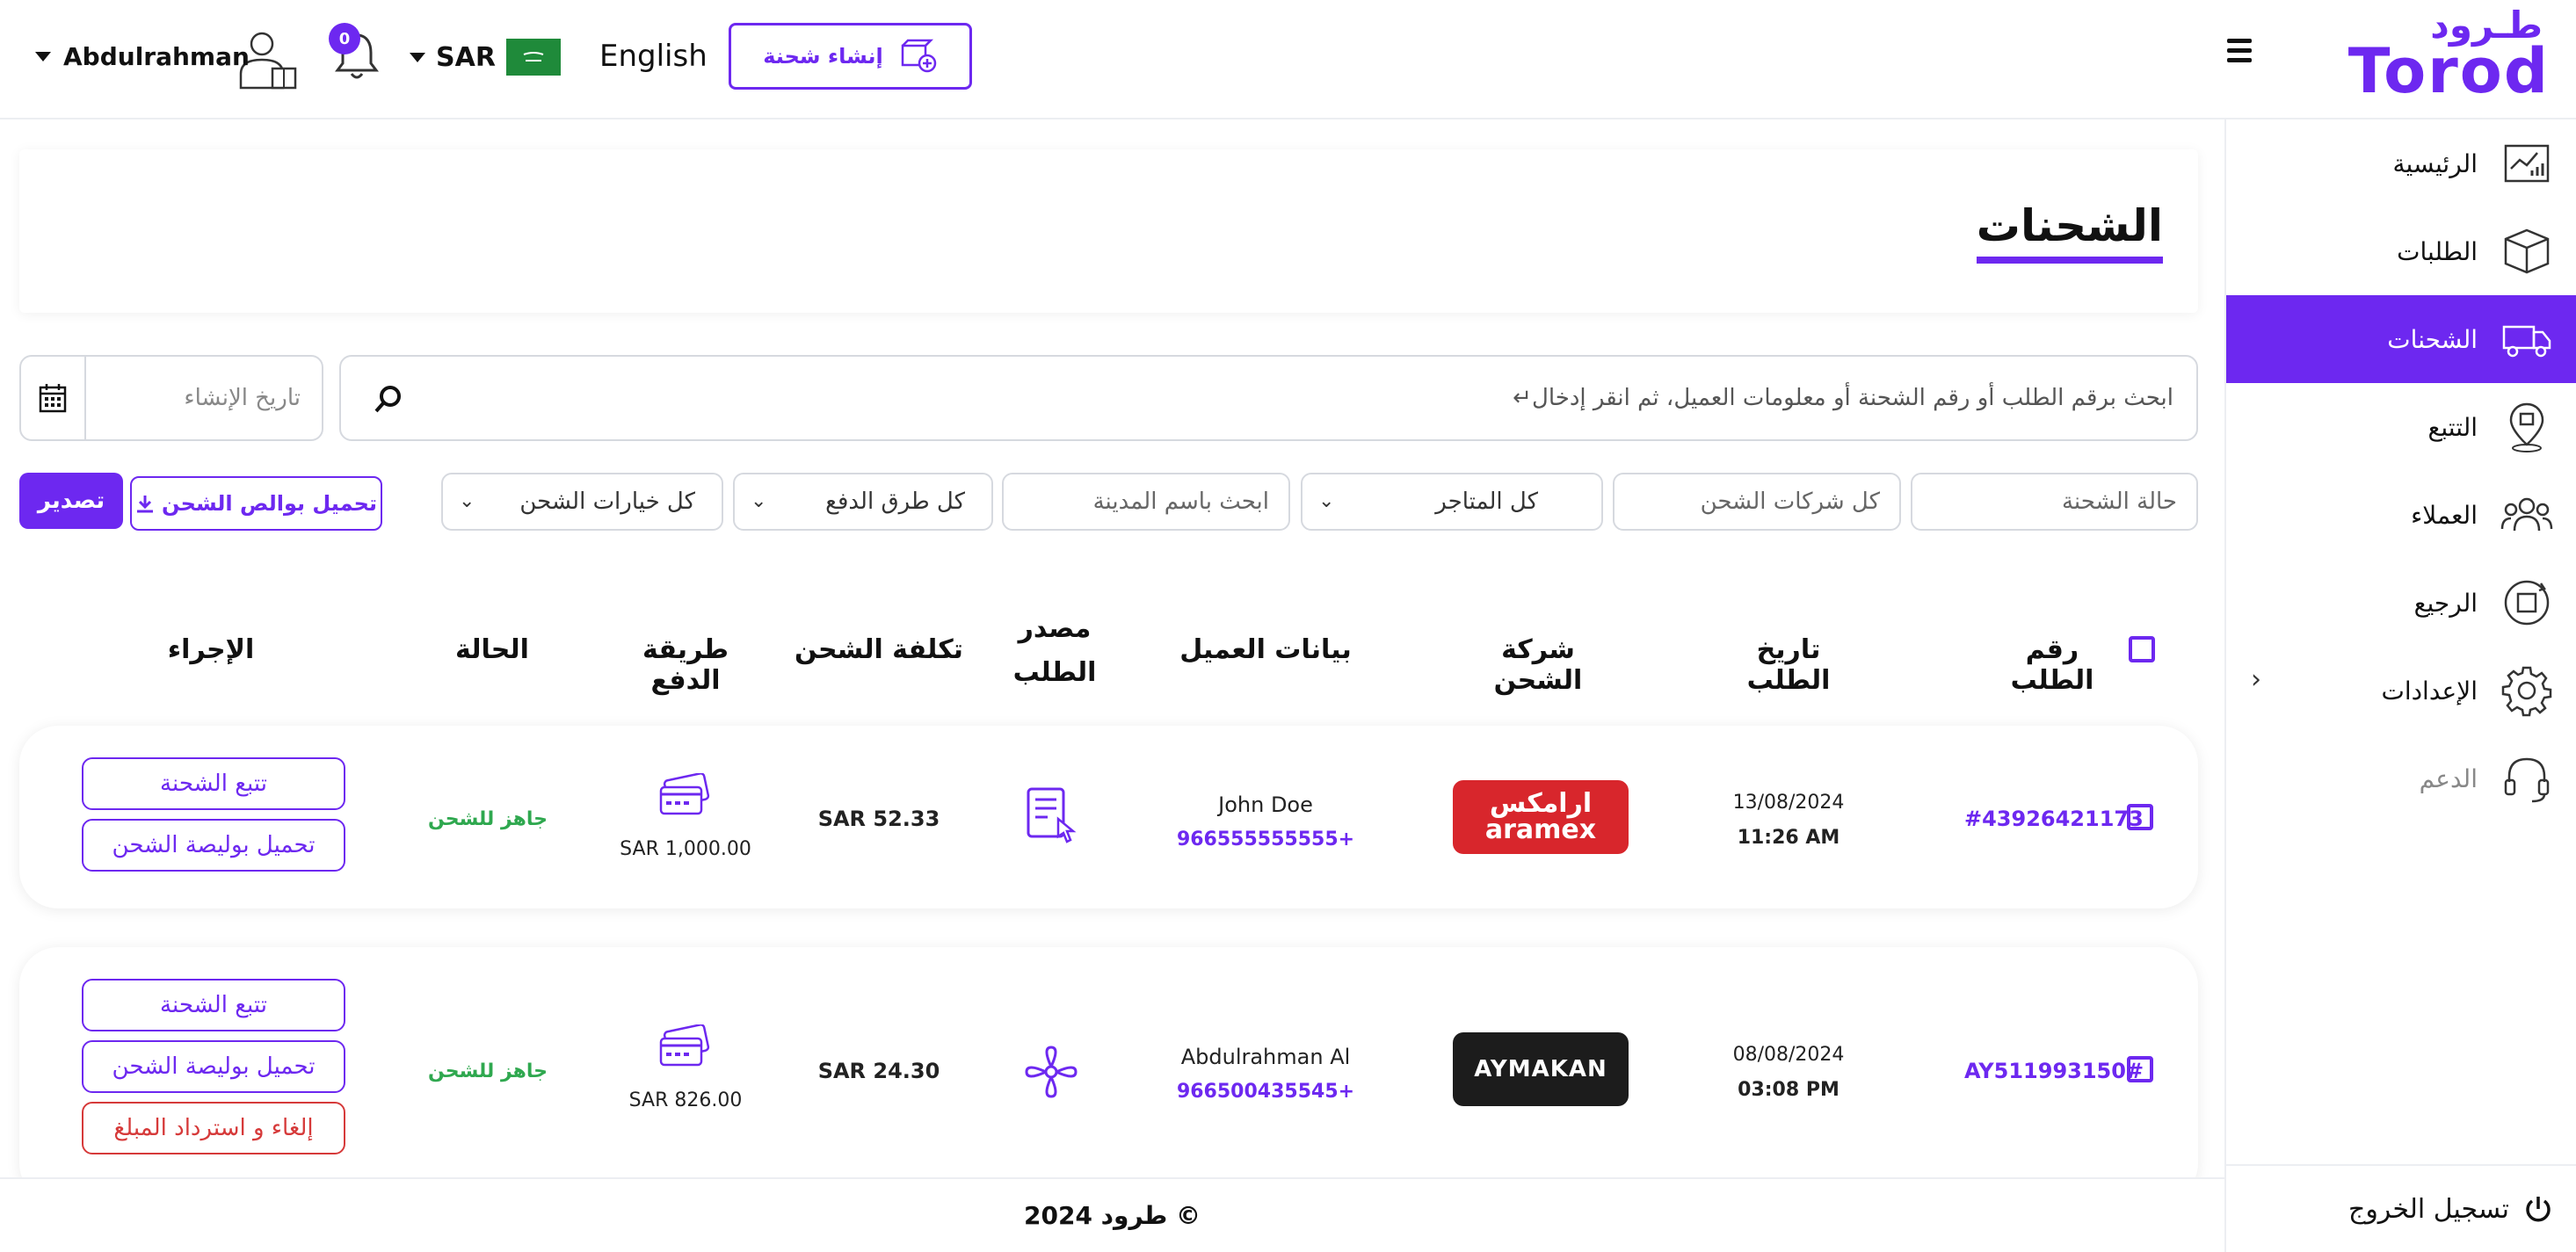  Describe the element at coordinates (1054, 628) in the screenshot. I see `column-header-source-line1: مصدر` at that location.